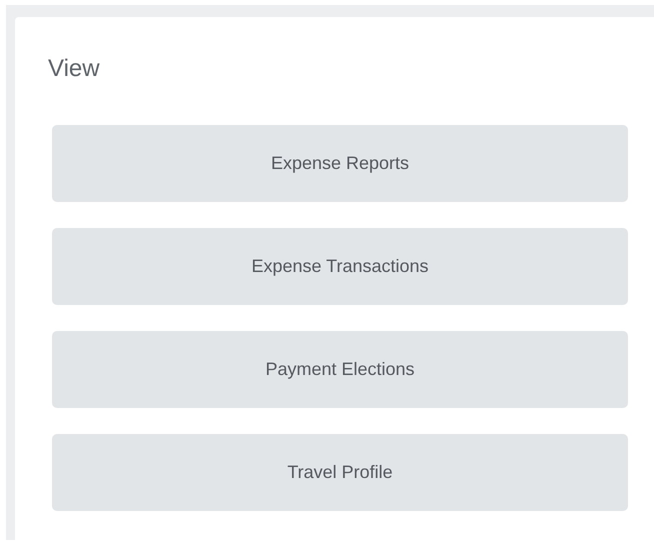  What do you see at coordinates (340, 369) in the screenshot?
I see `view-button: Payment Elections` at bounding box center [340, 369].